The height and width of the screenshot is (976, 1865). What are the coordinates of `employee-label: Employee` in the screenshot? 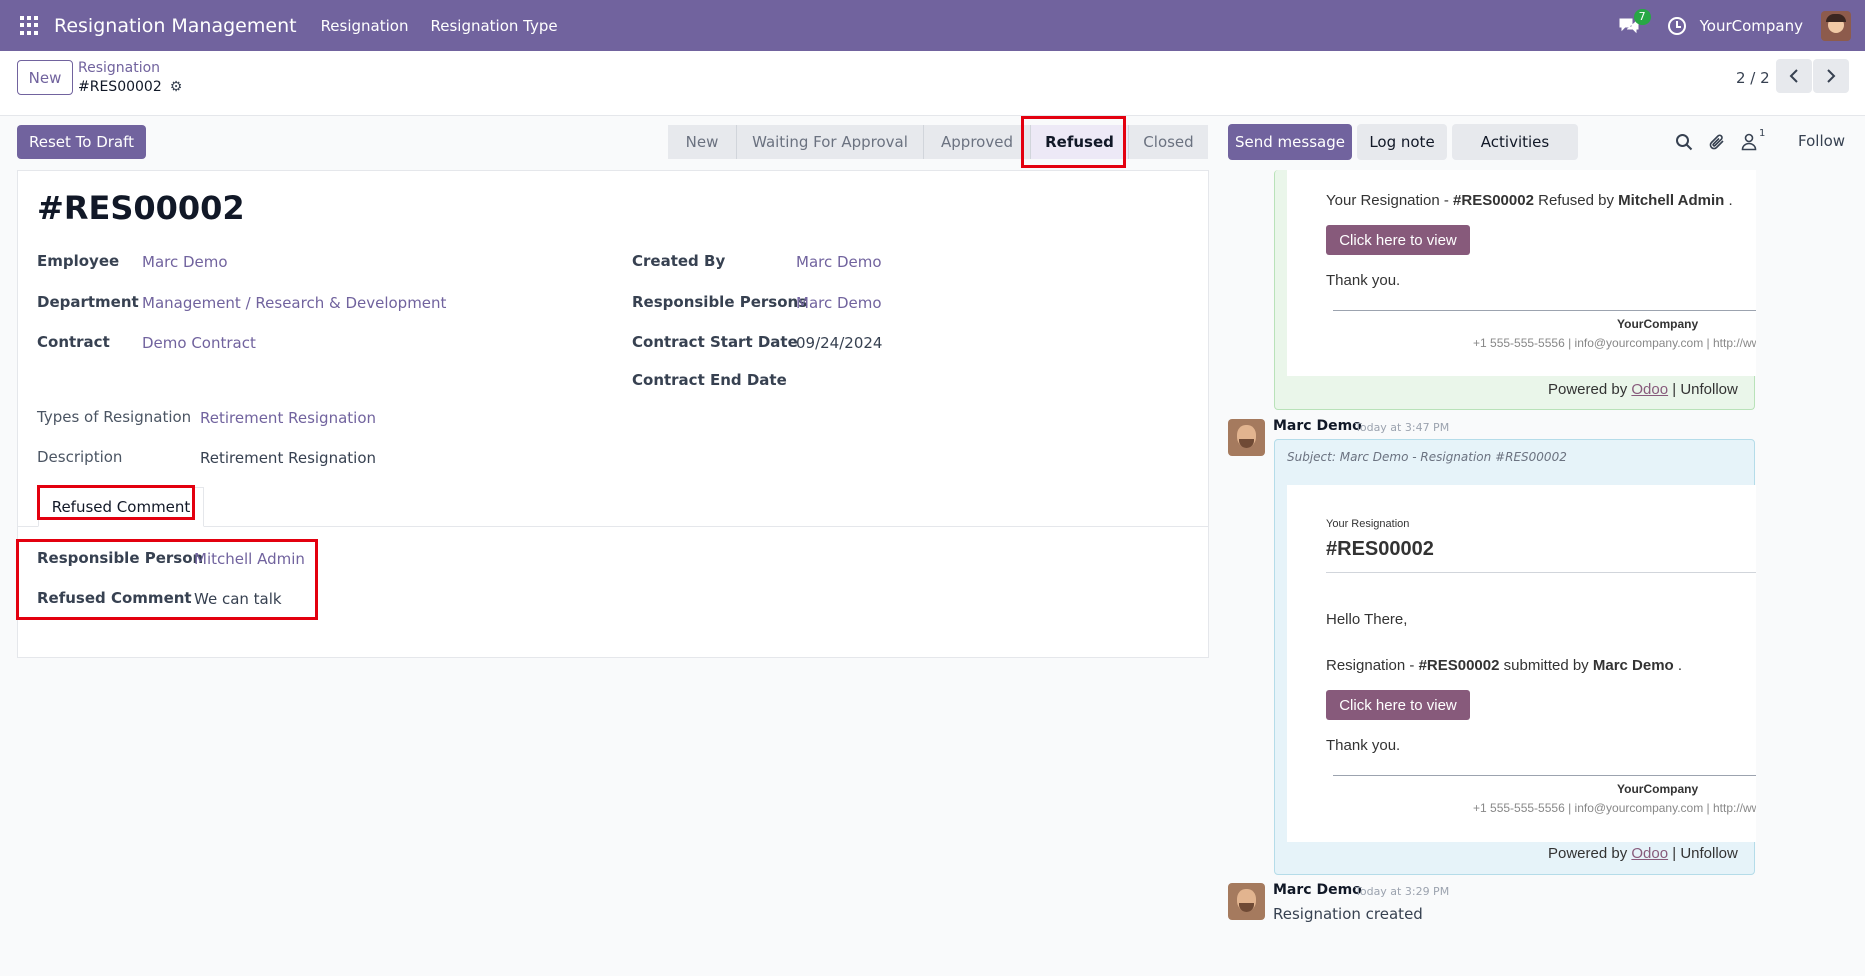 It's located at (78, 261).